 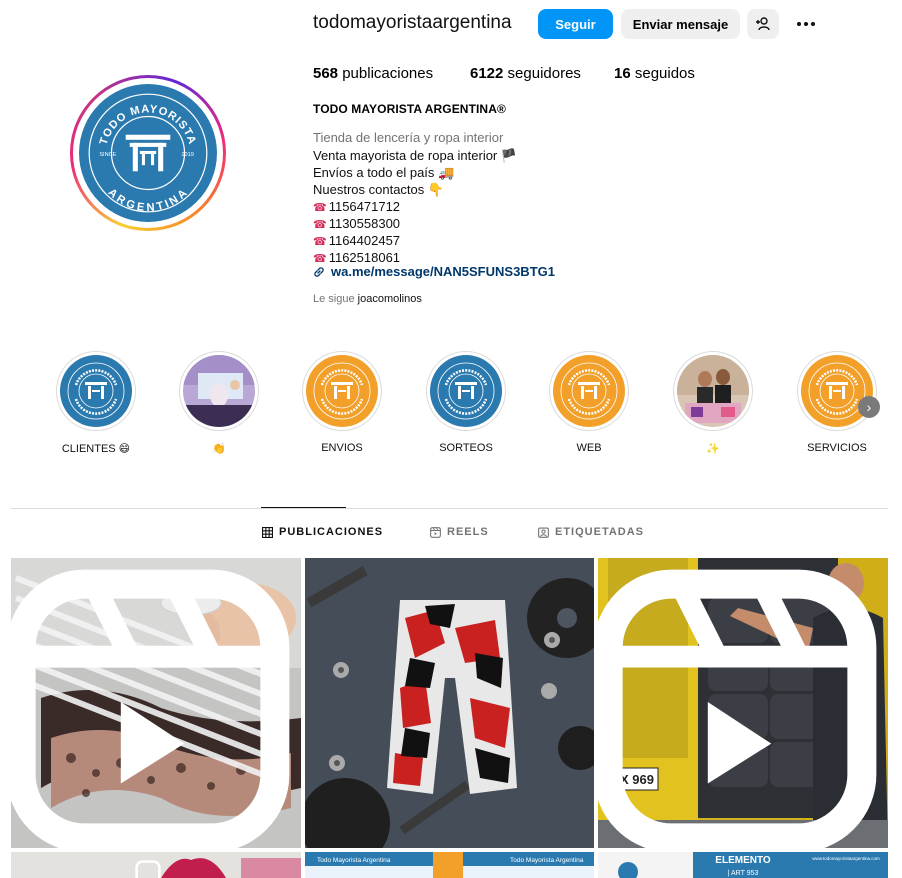 I want to click on story-highlight: WEB, so click(x=589, y=402).